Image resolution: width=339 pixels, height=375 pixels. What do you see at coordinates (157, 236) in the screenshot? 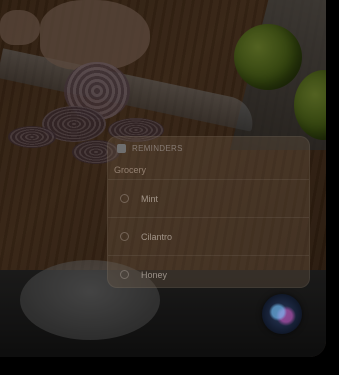
I see `list-item-label: Cilantro` at bounding box center [157, 236].